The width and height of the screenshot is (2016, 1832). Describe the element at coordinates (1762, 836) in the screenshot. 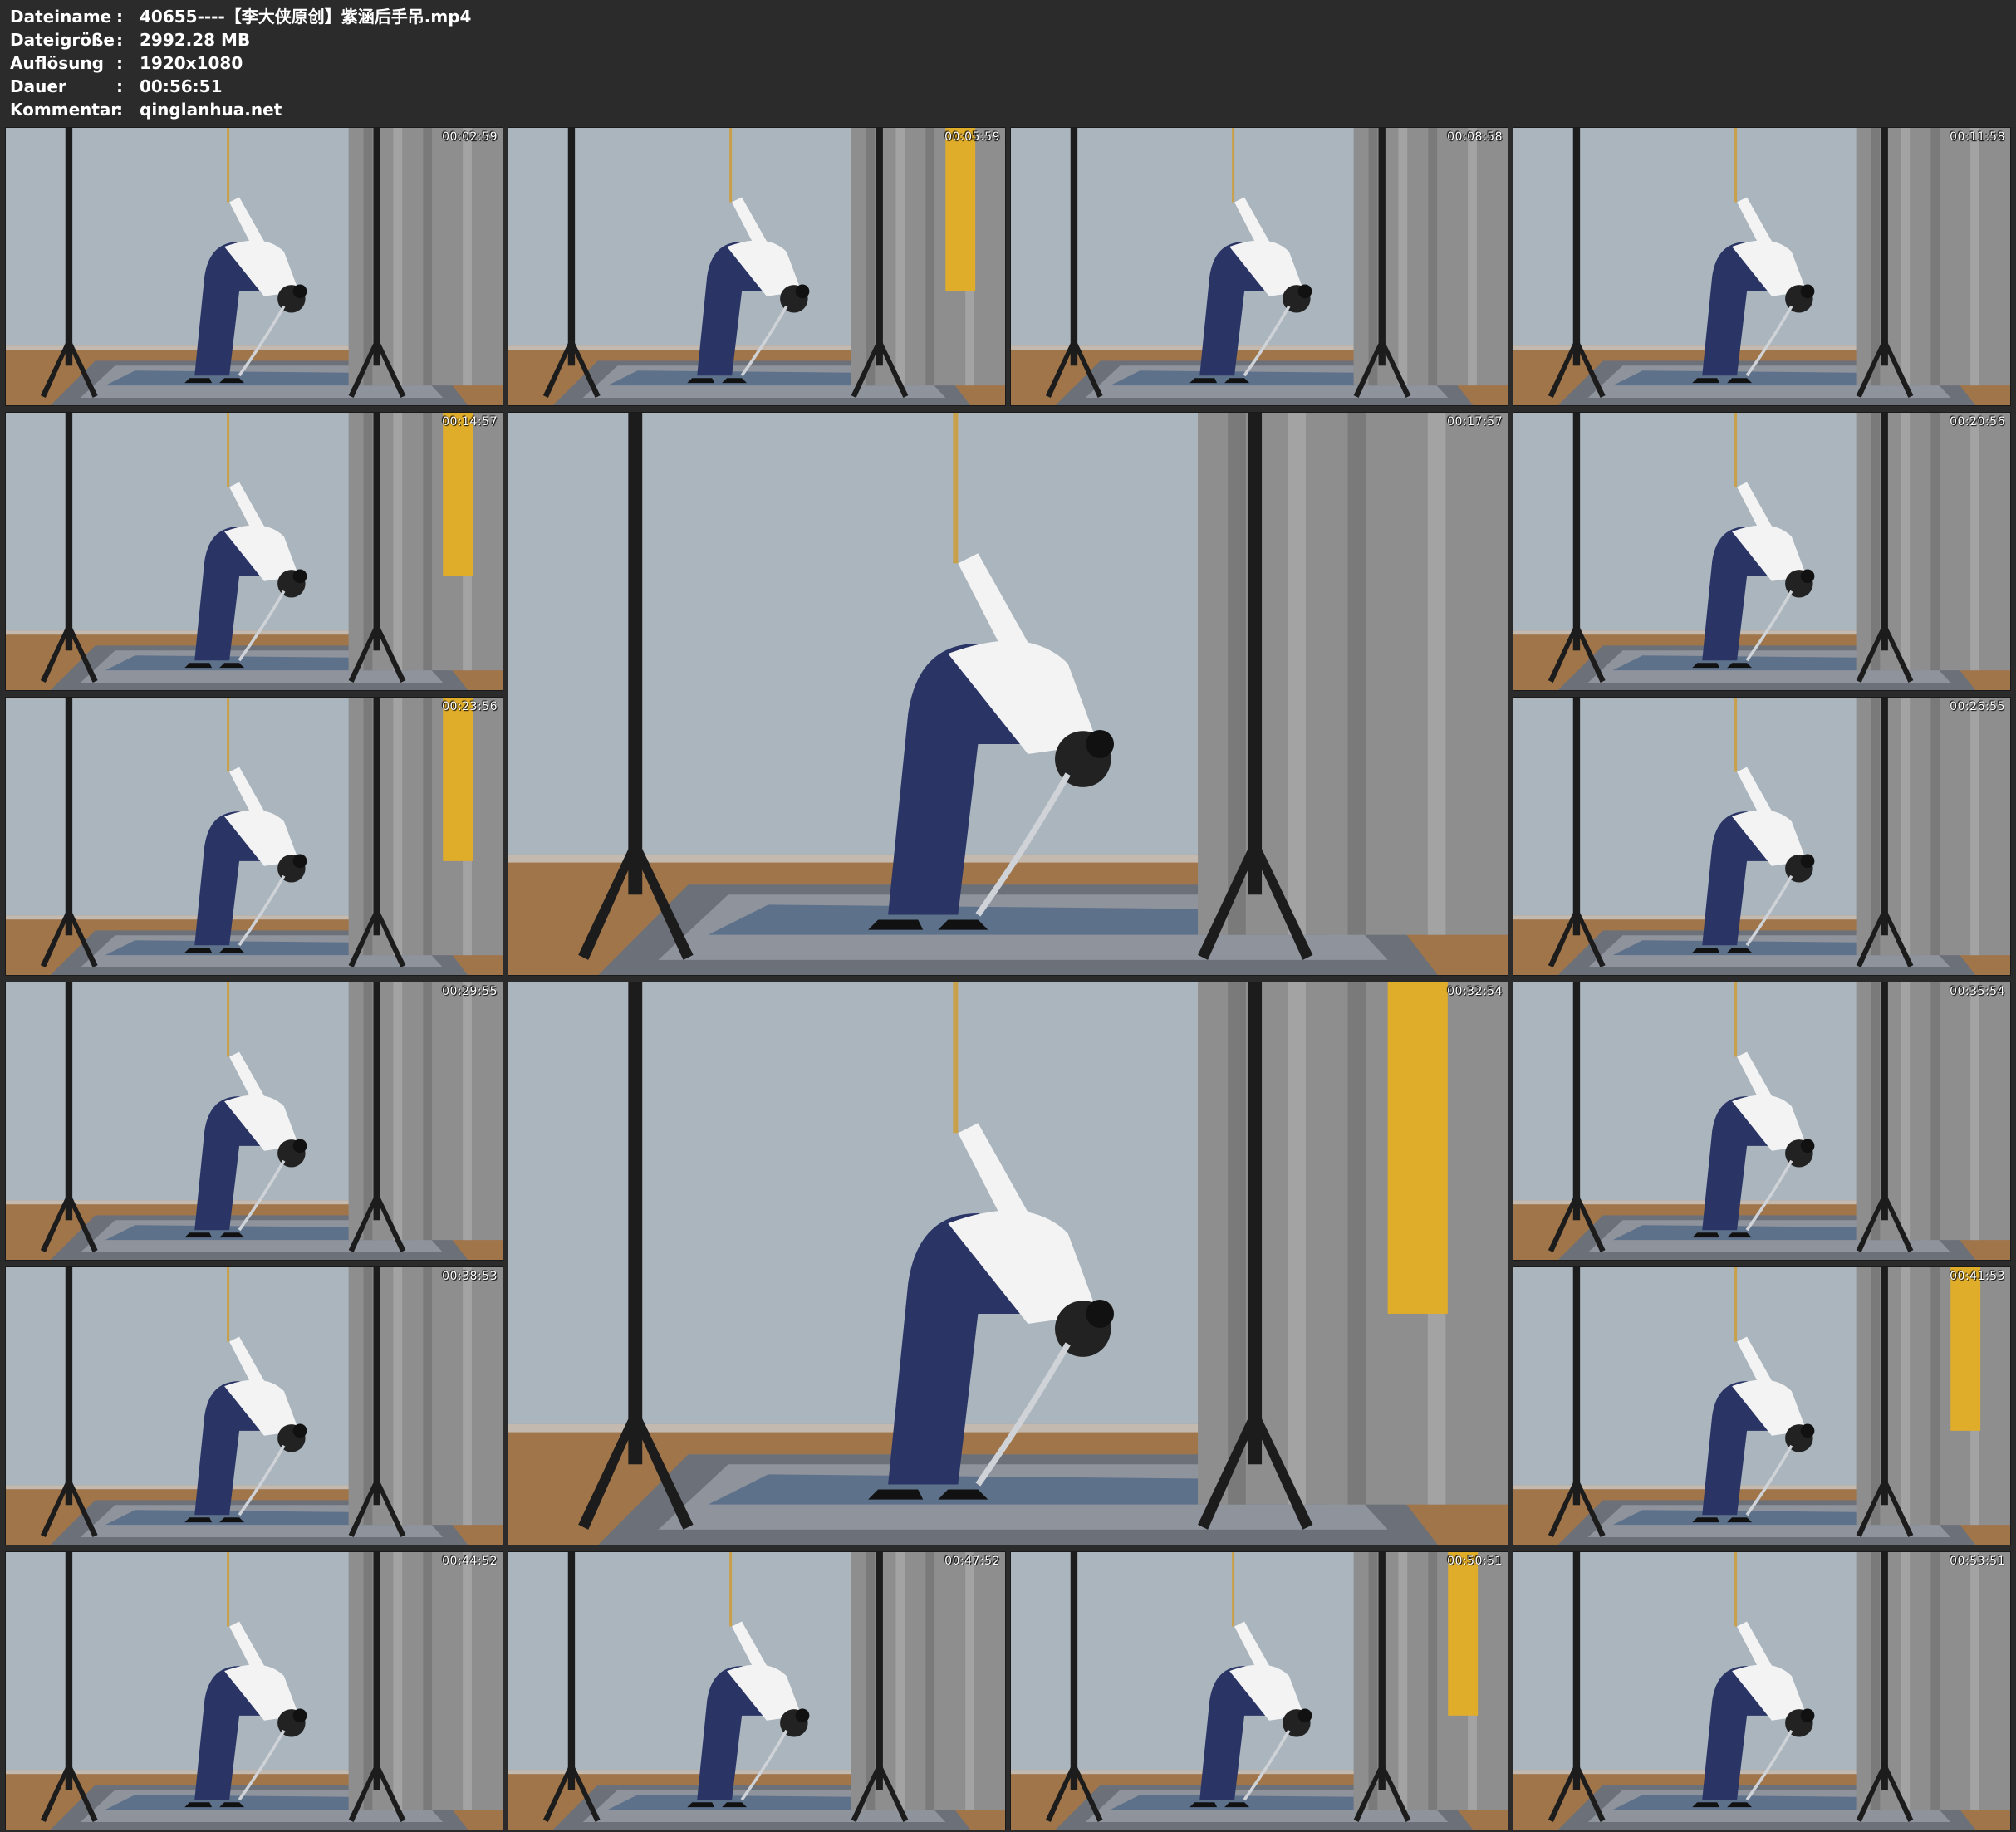

I see `video-thumbnail: 00:26:55` at that location.